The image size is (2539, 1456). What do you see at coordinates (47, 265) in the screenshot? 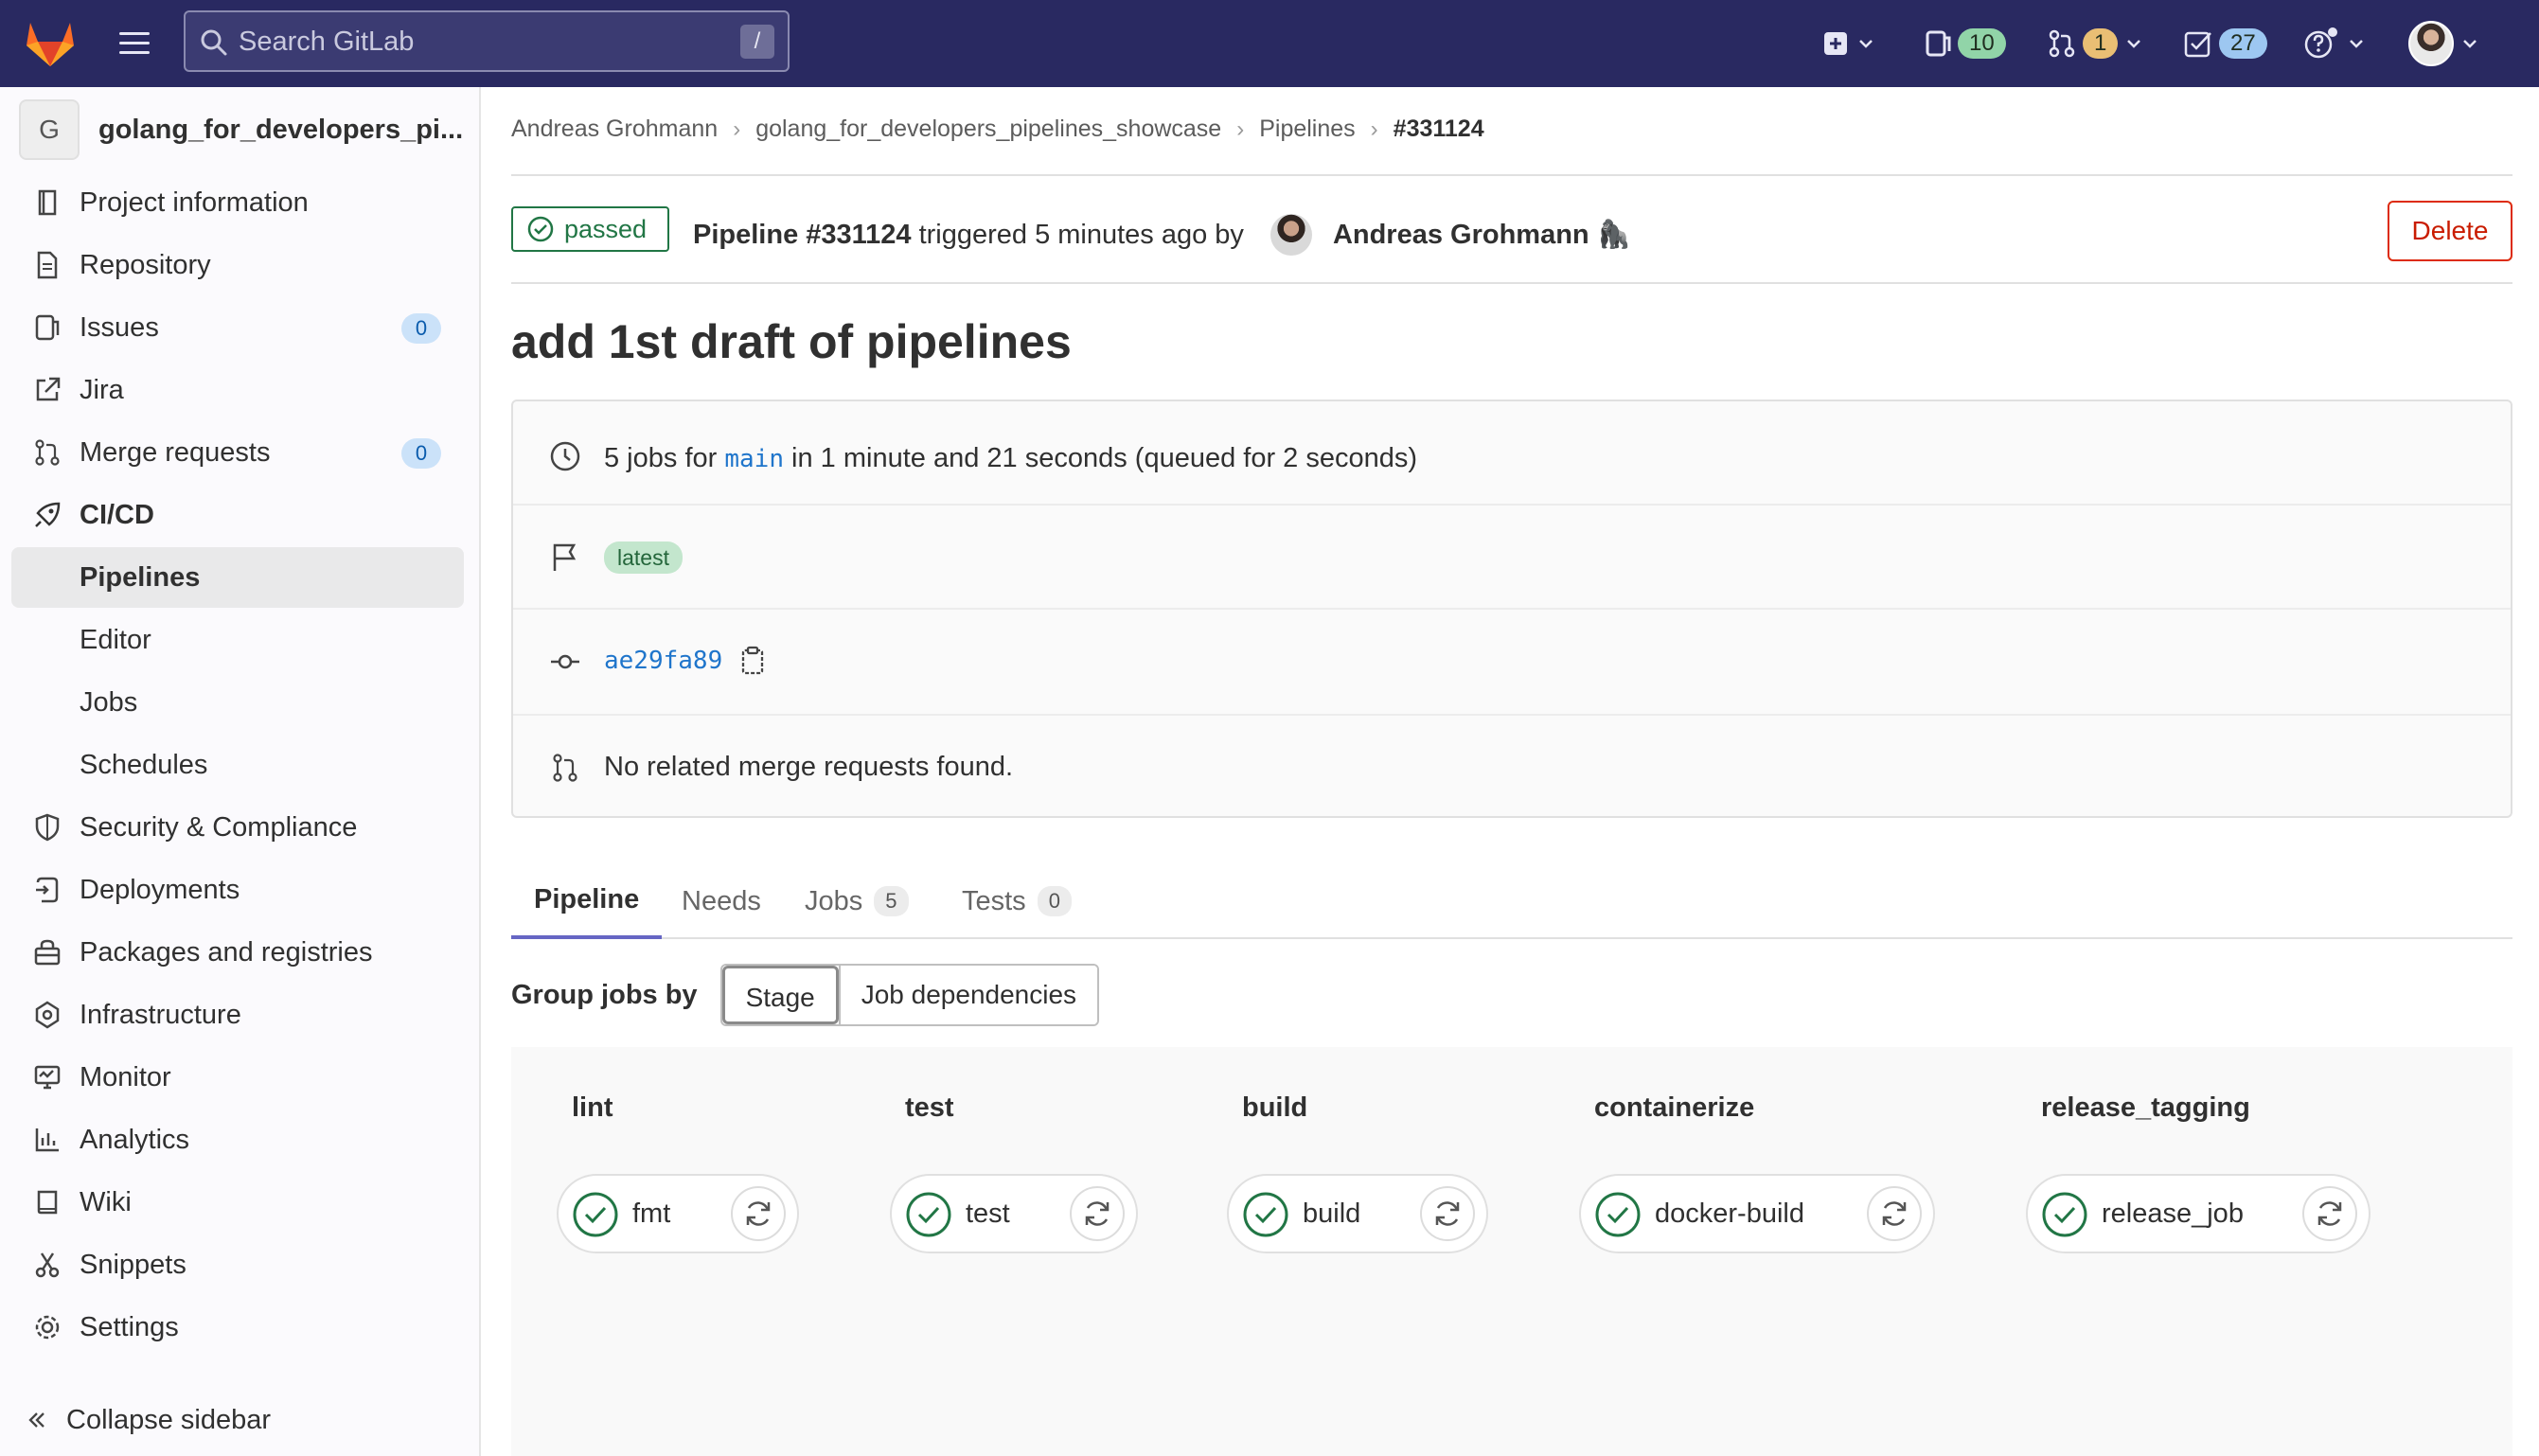
I see `document-icon` at bounding box center [47, 265].